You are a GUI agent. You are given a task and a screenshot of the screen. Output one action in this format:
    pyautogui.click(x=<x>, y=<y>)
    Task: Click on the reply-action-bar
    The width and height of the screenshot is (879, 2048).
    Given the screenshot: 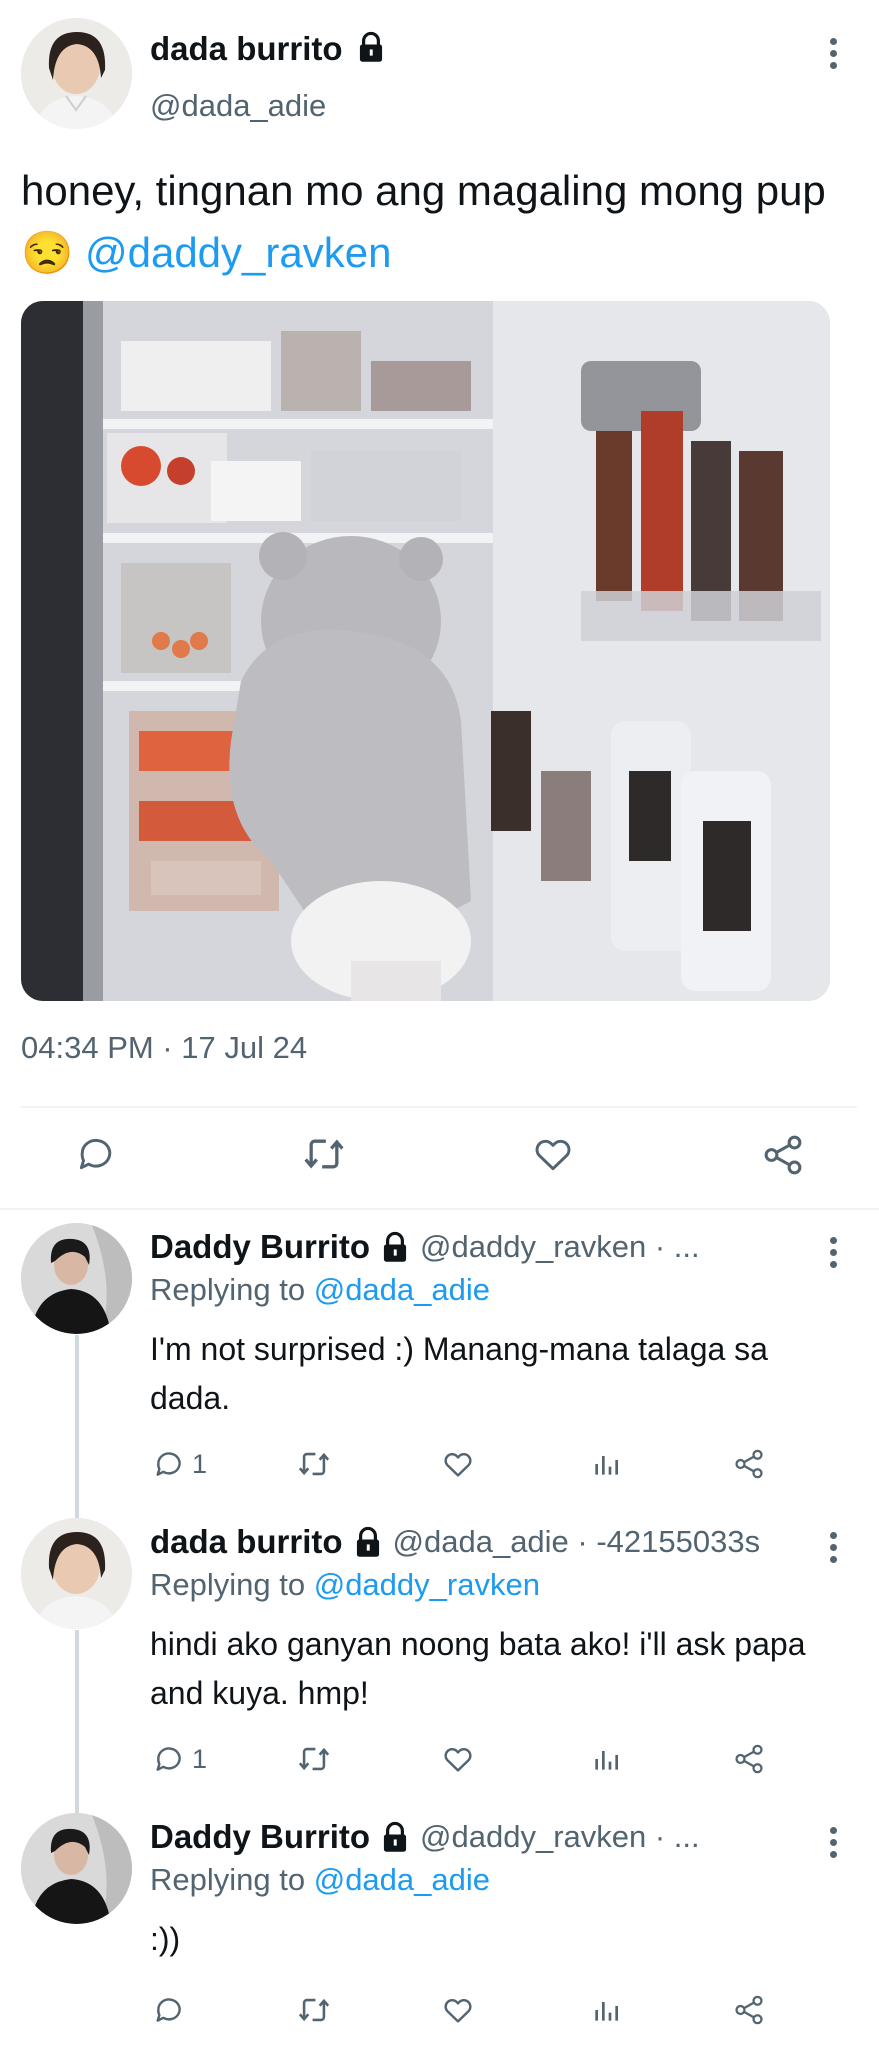 What is the action you would take?
    pyautogui.click(x=460, y=2013)
    